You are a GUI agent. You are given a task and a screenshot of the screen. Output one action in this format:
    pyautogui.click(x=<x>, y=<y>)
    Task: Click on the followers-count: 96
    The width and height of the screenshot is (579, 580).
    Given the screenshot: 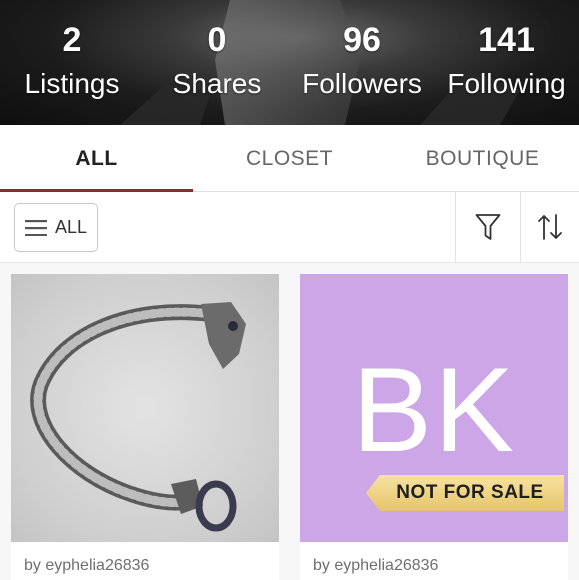 What is the action you would take?
    pyautogui.click(x=362, y=40)
    